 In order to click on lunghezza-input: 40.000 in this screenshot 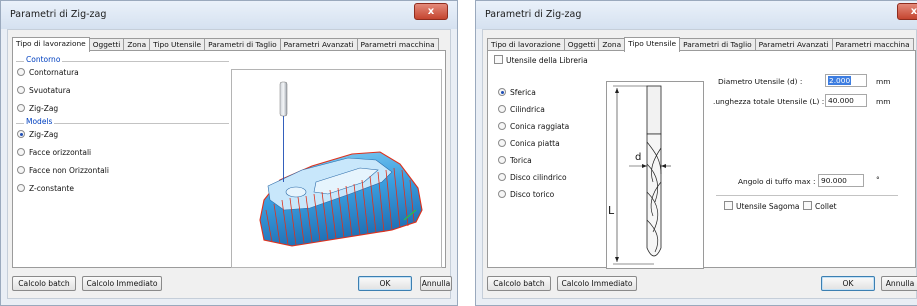, I will do `click(846, 100)`.